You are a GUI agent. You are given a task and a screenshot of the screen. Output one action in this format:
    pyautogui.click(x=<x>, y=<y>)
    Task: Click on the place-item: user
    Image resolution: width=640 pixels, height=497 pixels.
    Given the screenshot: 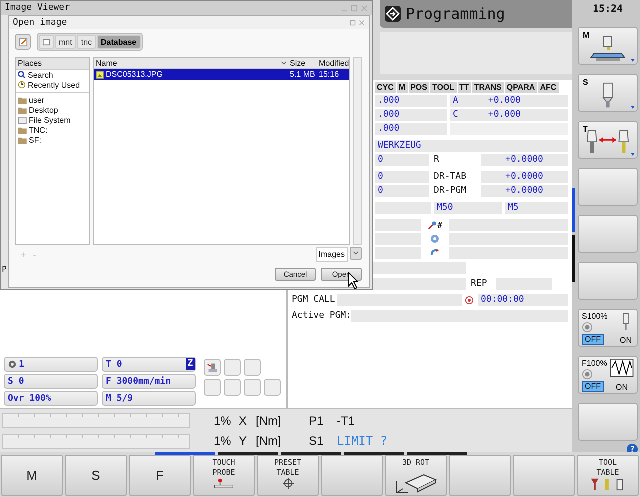 What is the action you would take?
    pyautogui.click(x=52, y=100)
    